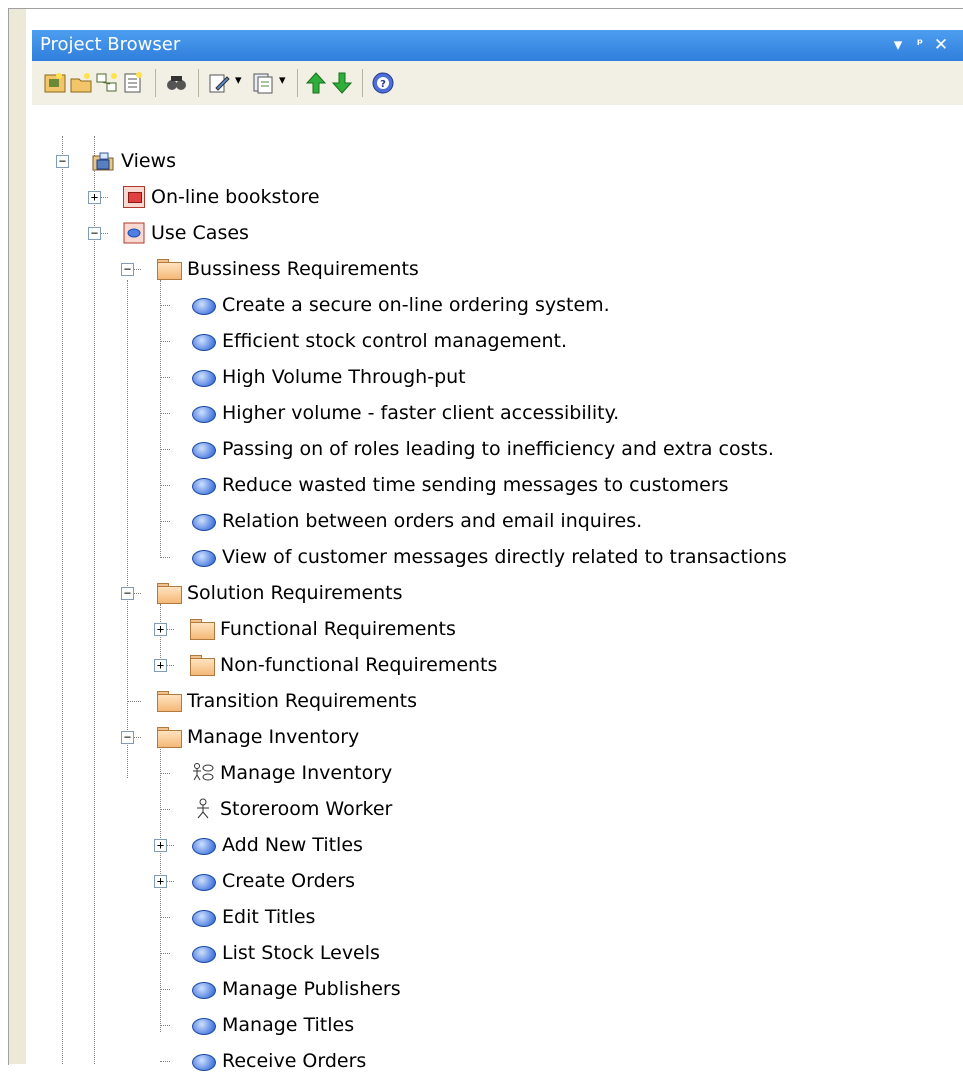 The height and width of the screenshot is (1076, 963). I want to click on tree-node-label: Create a secure on-line ordering system., so click(416, 305).